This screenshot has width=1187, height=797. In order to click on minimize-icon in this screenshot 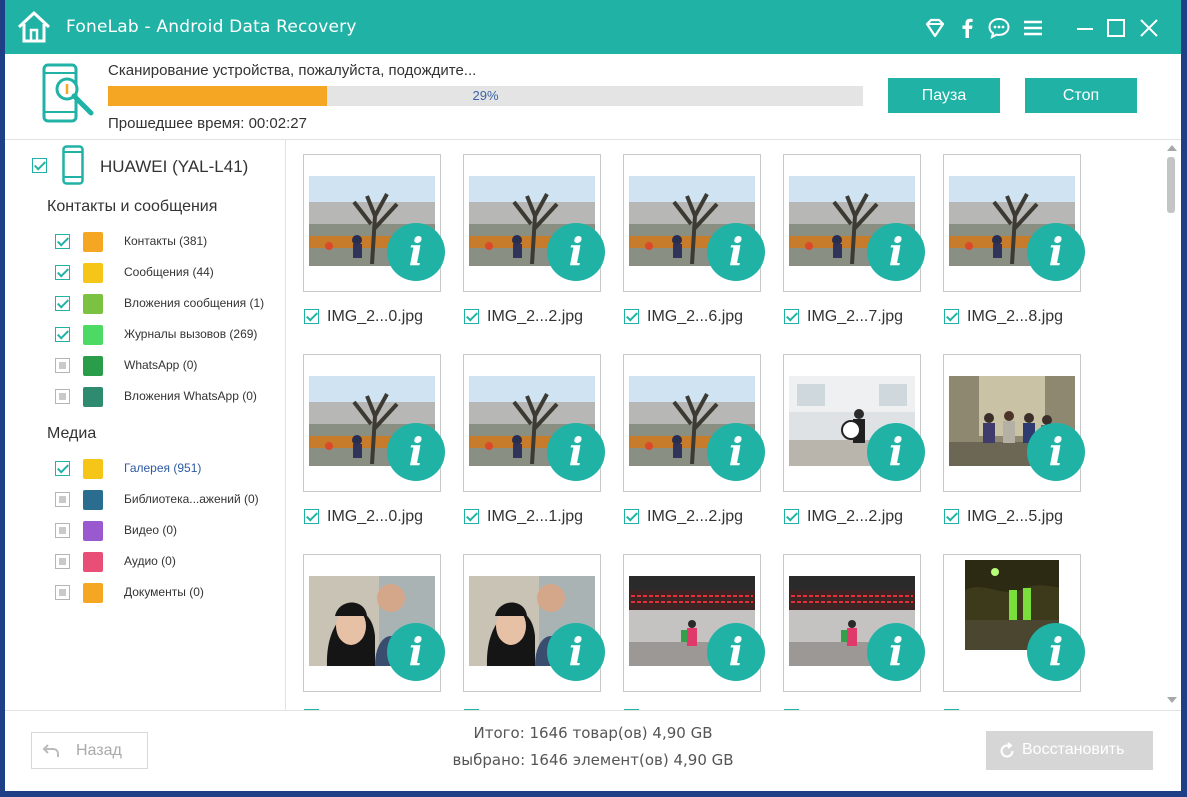, I will do `click(1085, 28)`.